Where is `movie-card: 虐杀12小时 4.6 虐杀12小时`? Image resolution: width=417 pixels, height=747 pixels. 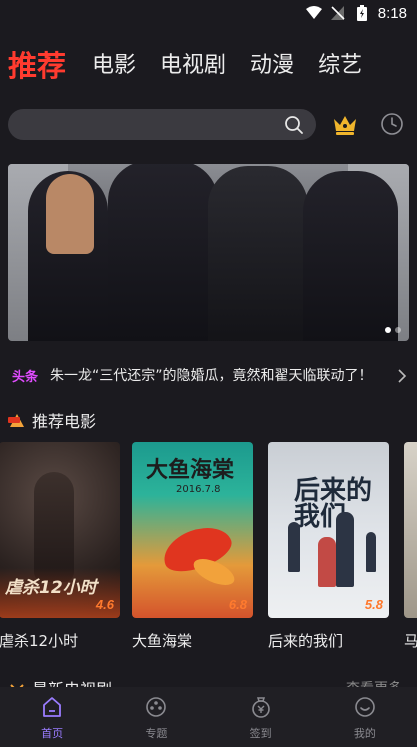 movie-card: 虐杀12小时 4.6 虐杀12小时 is located at coordinates (60, 546).